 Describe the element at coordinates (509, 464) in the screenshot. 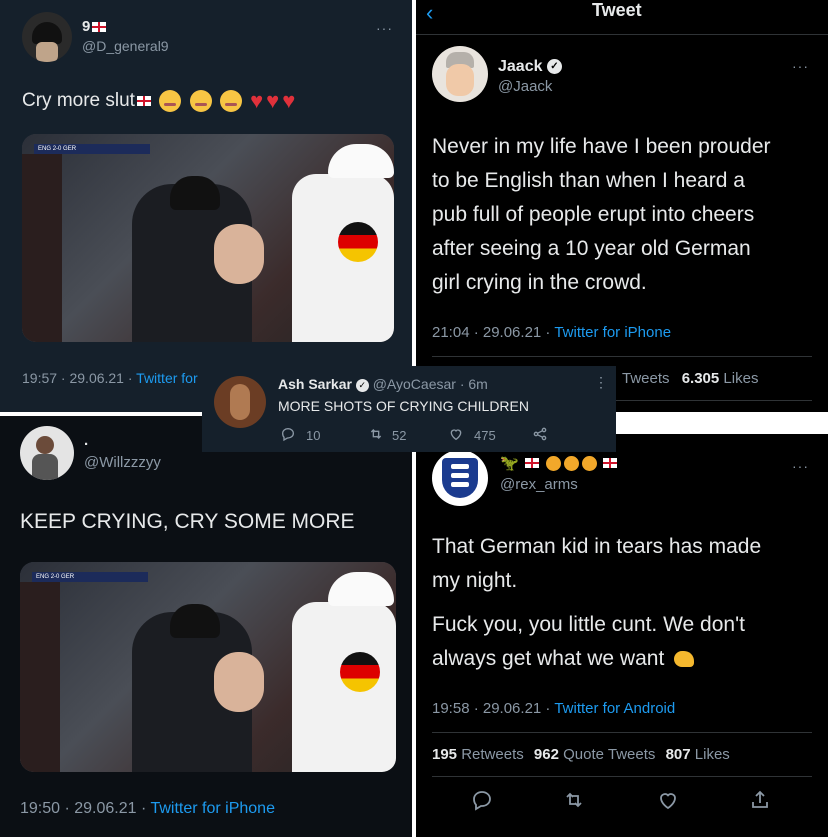

I see `dinosaur-icon: 🦖` at that location.